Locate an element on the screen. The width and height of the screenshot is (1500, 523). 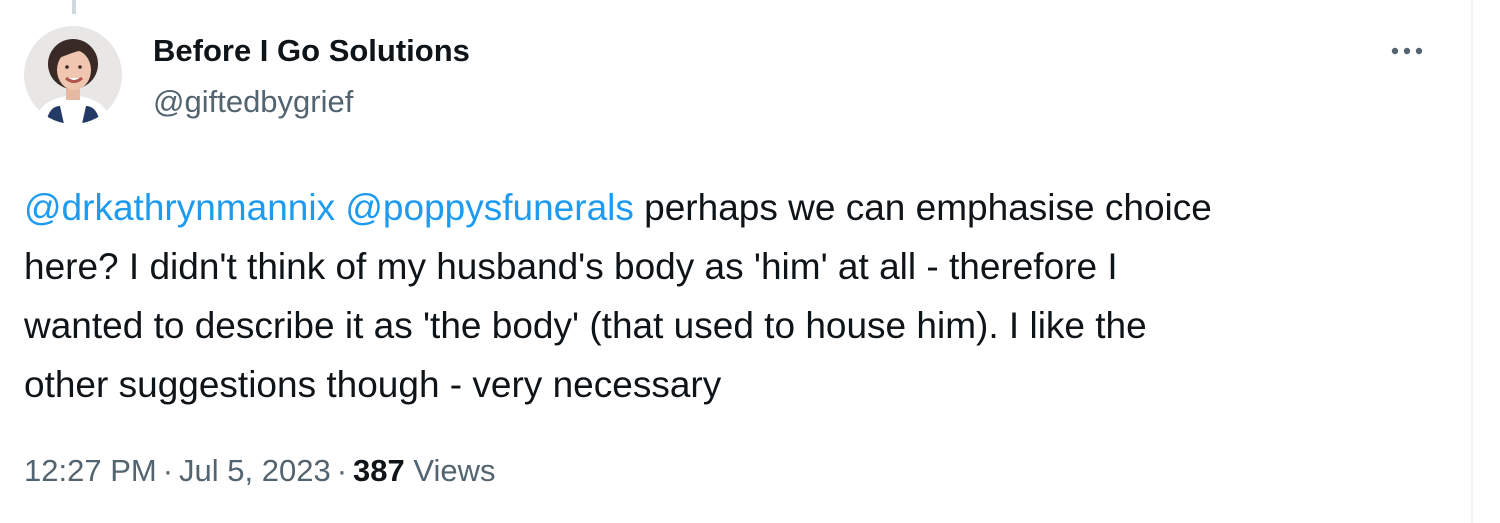
tweet-time: 12:27 PM is located at coordinates (90, 470).